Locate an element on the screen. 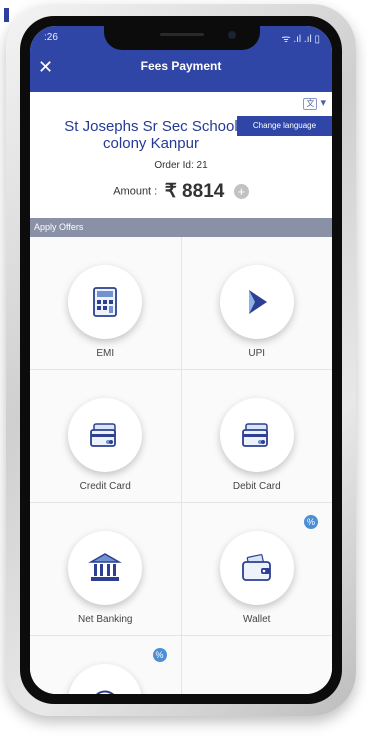 This screenshot has width=367, height=742. payment-option-pay-later: % is located at coordinates (106, 665).